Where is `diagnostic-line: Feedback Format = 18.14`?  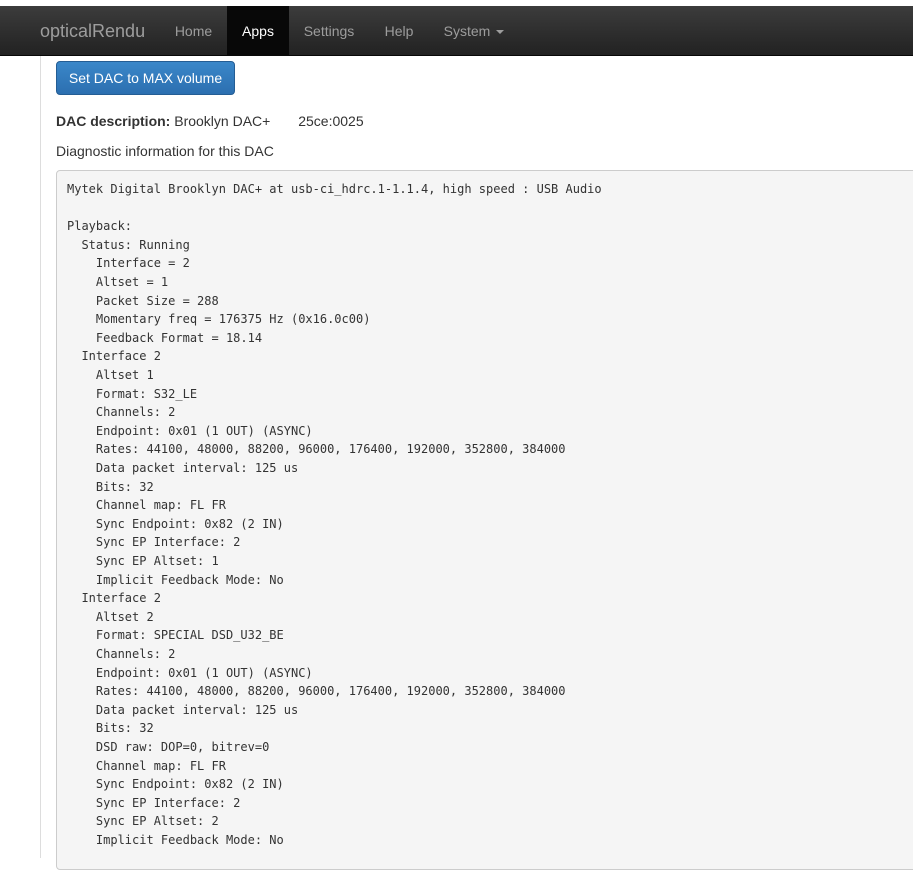
diagnostic-line: Feedback Format = 18.14 is located at coordinates (165, 337).